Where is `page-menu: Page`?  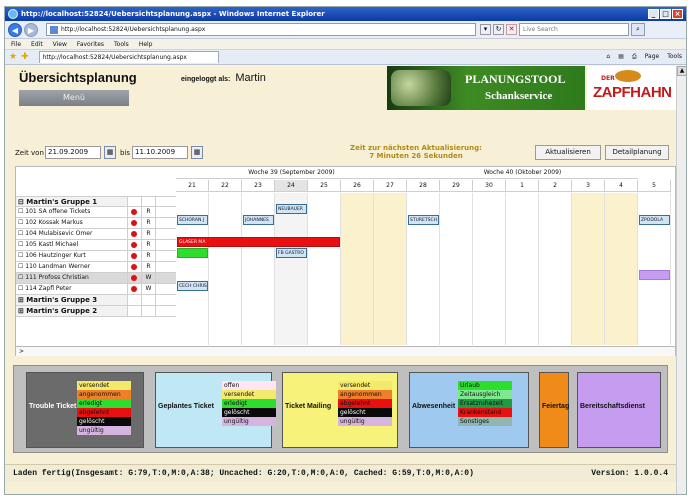 page-menu: Page is located at coordinates (652, 57).